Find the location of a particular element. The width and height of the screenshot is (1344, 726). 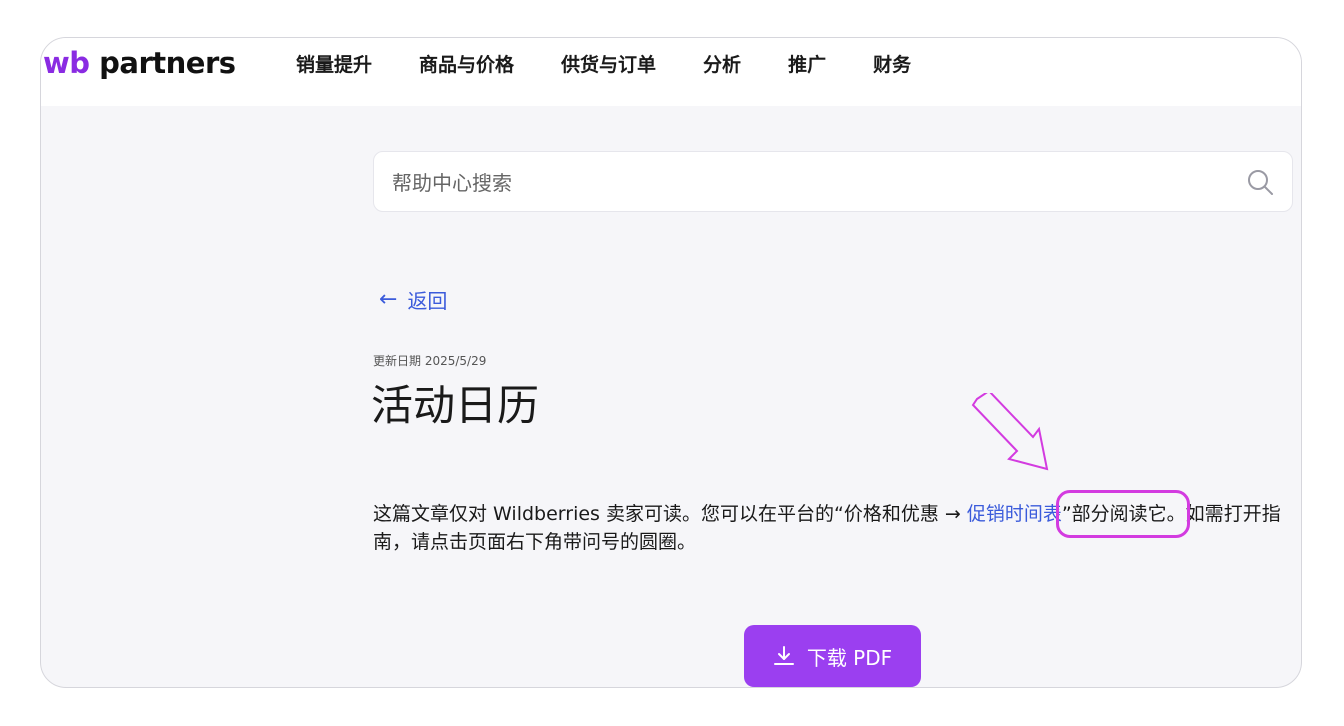

logo-name: partners is located at coordinates (167, 63).